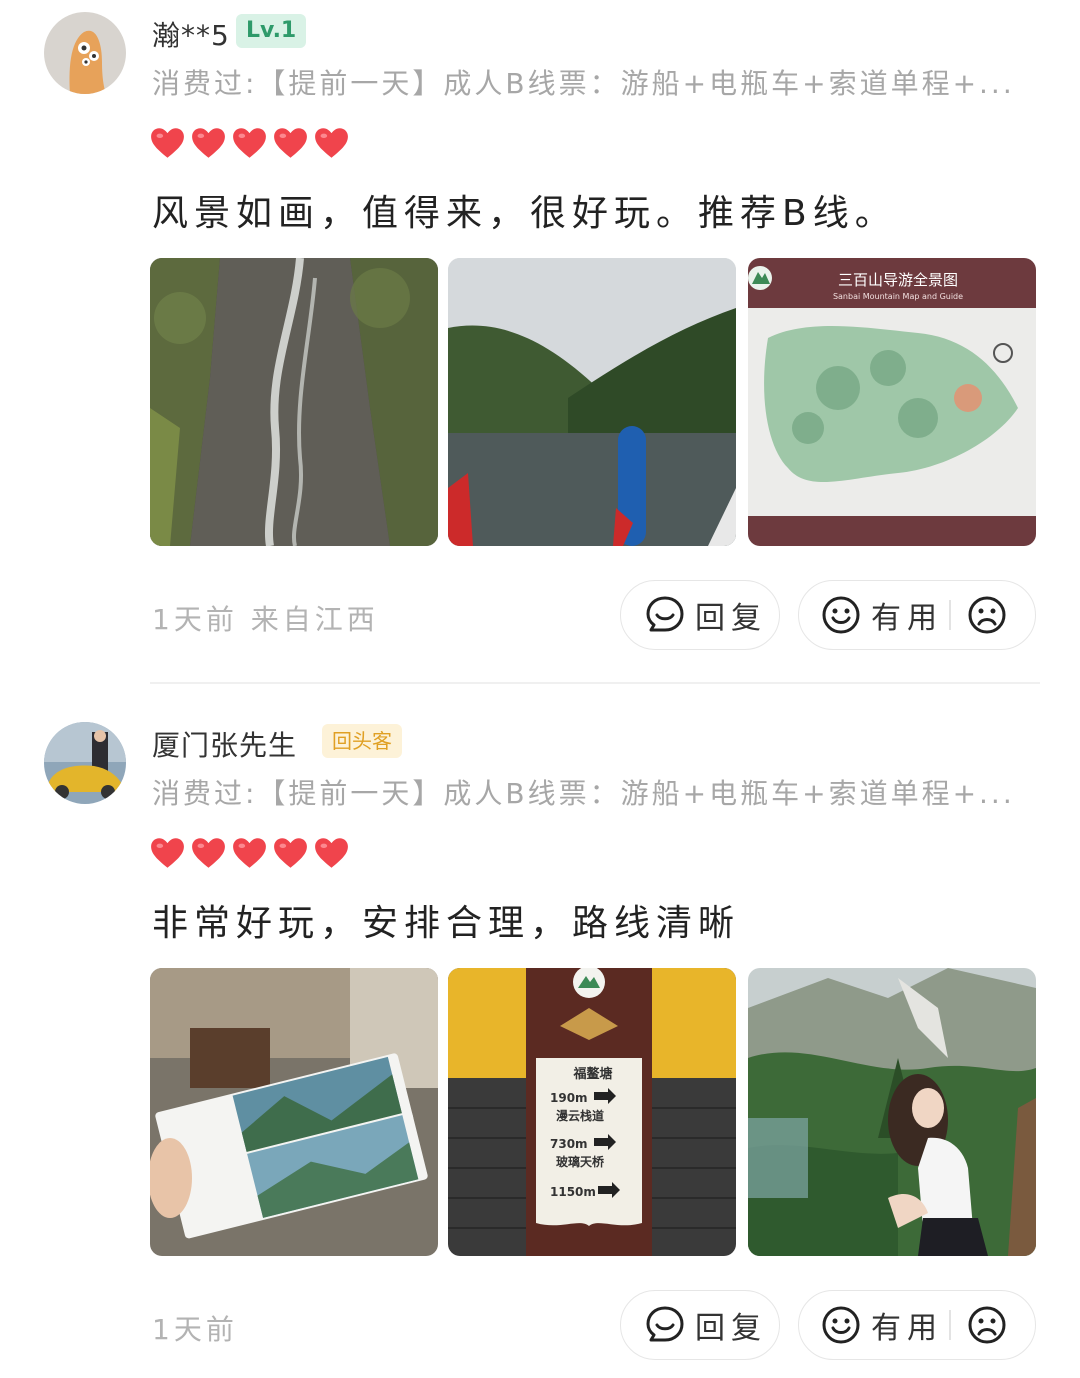 Image resolution: width=1080 pixels, height=1378 pixels. I want to click on review-divider, so click(595, 683).